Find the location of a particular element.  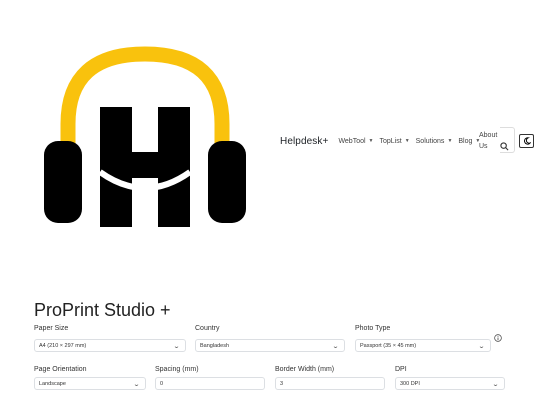

logo-left-earcup is located at coordinates (63, 182).